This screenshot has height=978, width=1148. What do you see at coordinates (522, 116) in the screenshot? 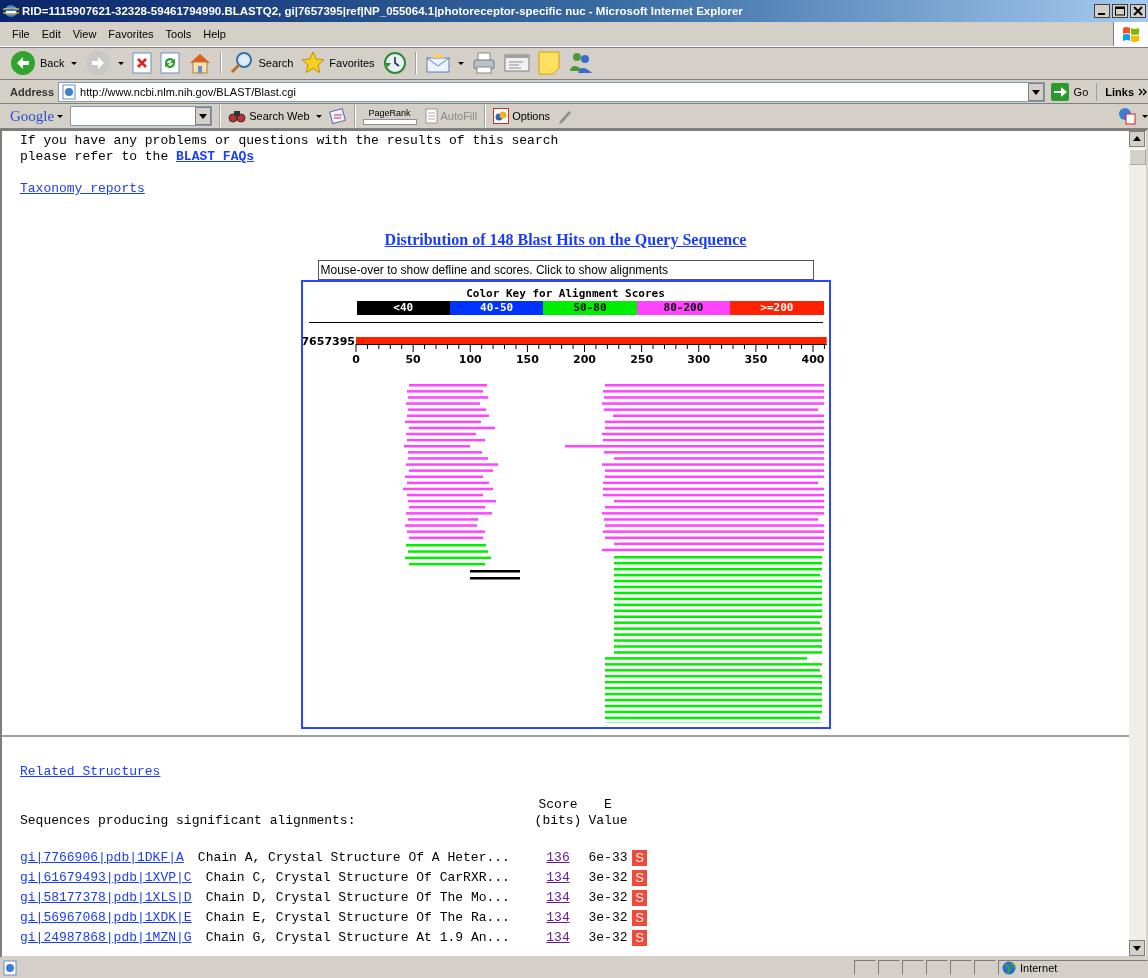
I see `options-button: Options` at bounding box center [522, 116].